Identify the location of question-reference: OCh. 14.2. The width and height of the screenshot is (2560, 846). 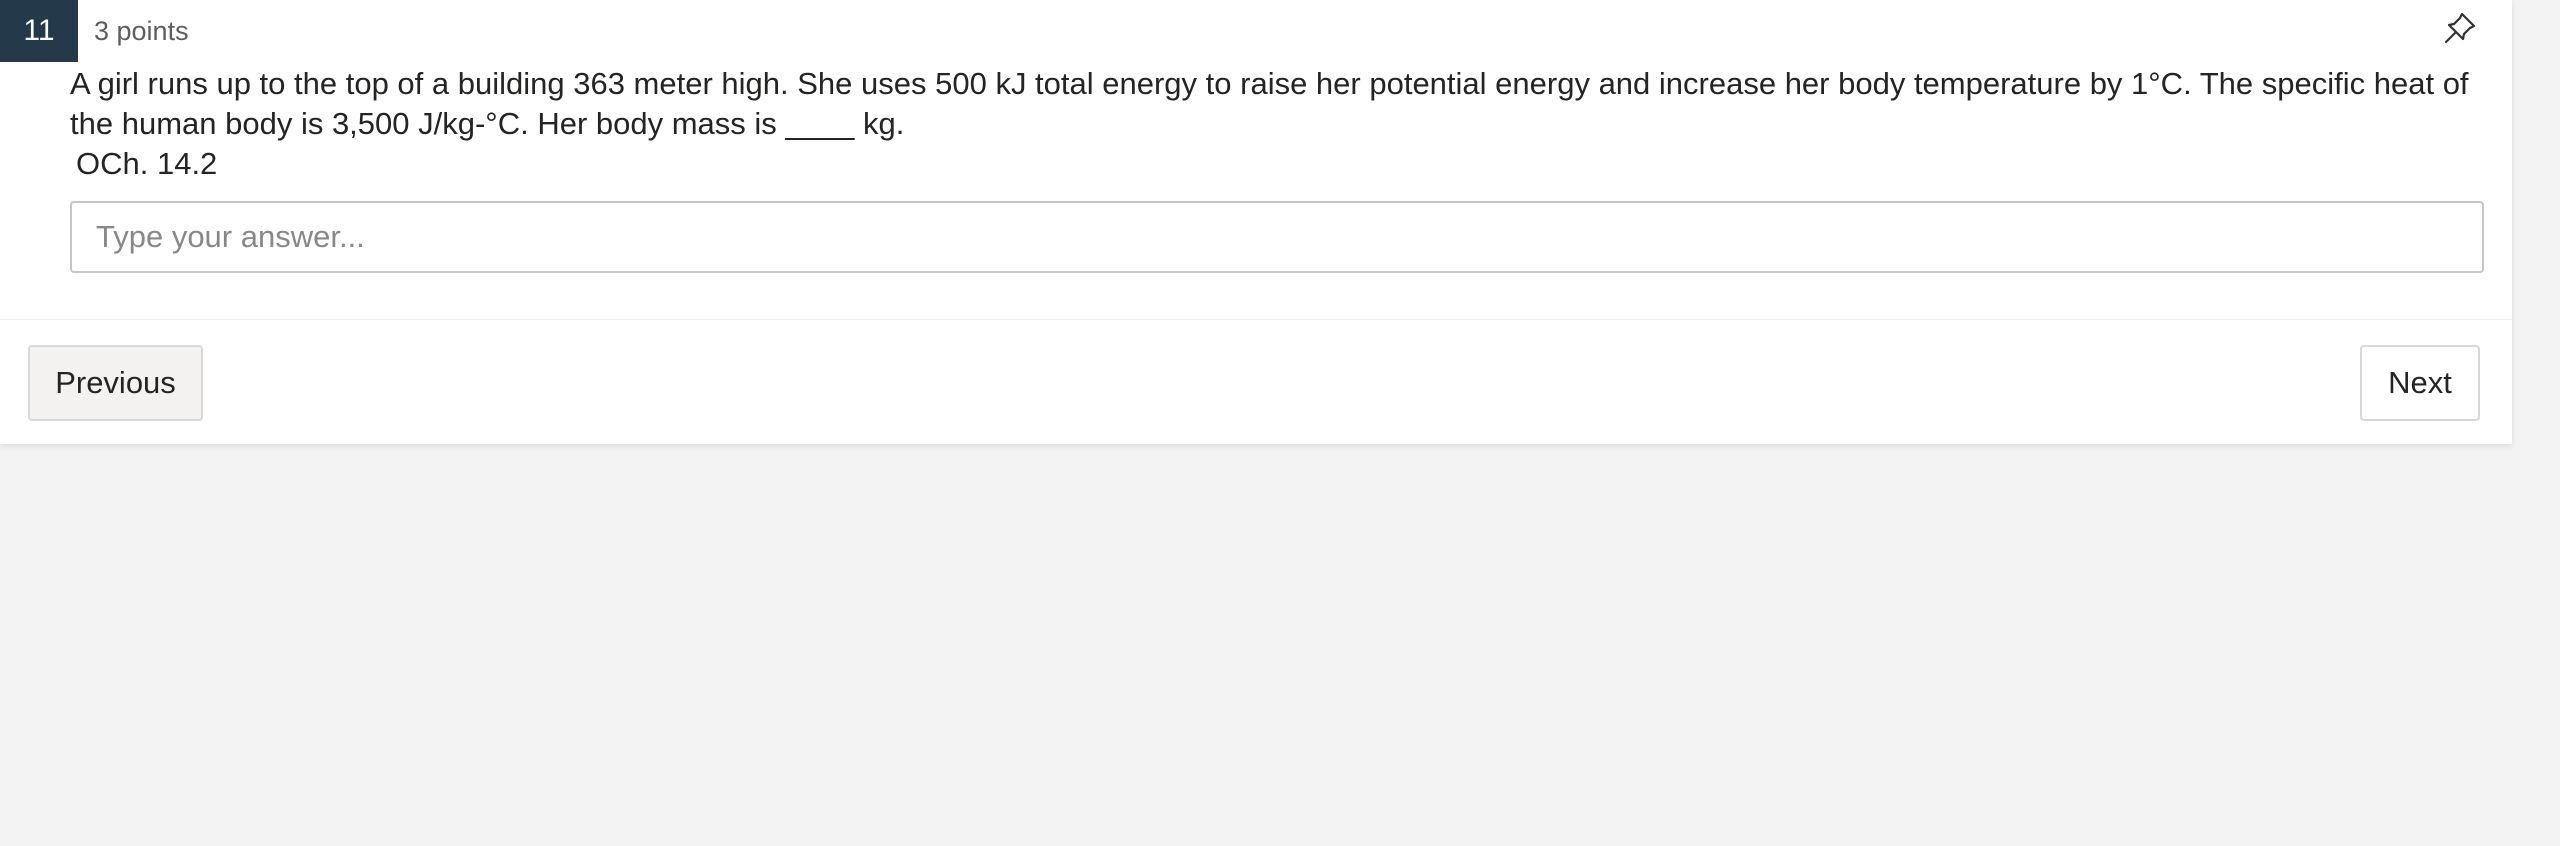
(147, 163).